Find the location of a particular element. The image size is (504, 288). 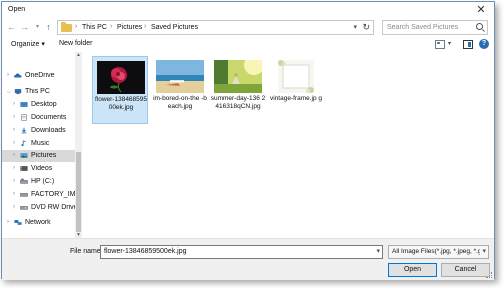

network-icon is located at coordinates (18, 222).